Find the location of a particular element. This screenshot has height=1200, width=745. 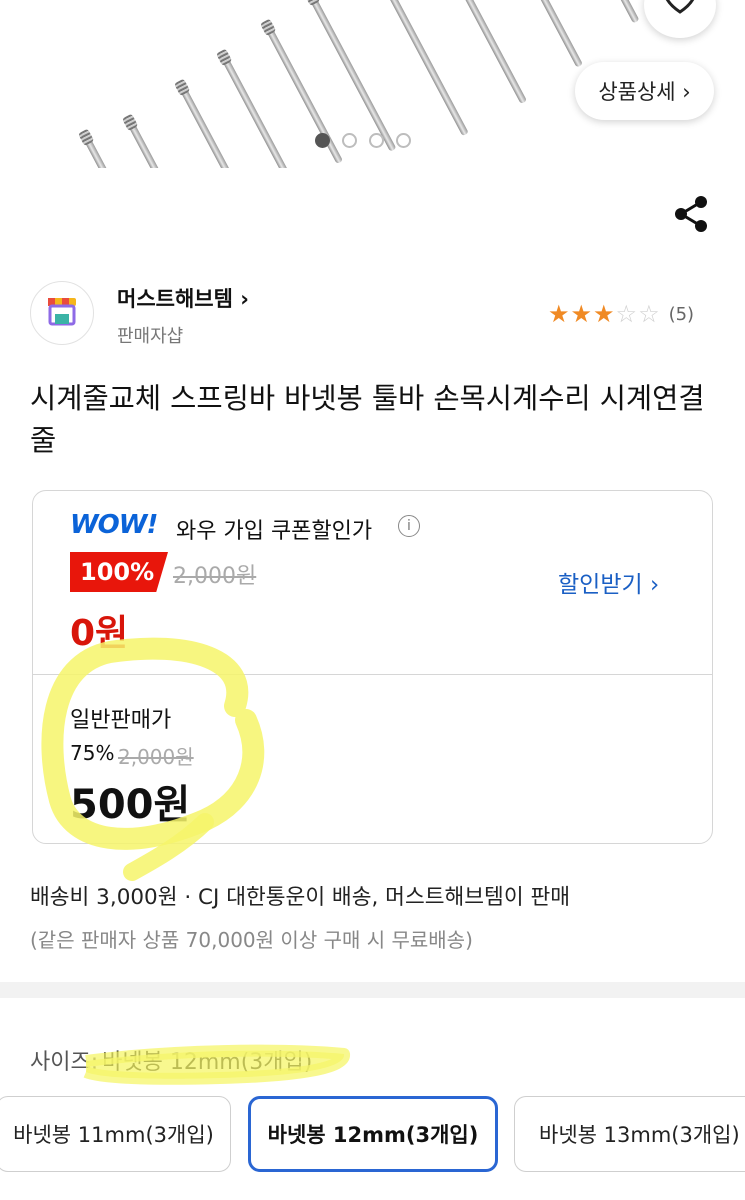

share-icon is located at coordinates (691, 214).